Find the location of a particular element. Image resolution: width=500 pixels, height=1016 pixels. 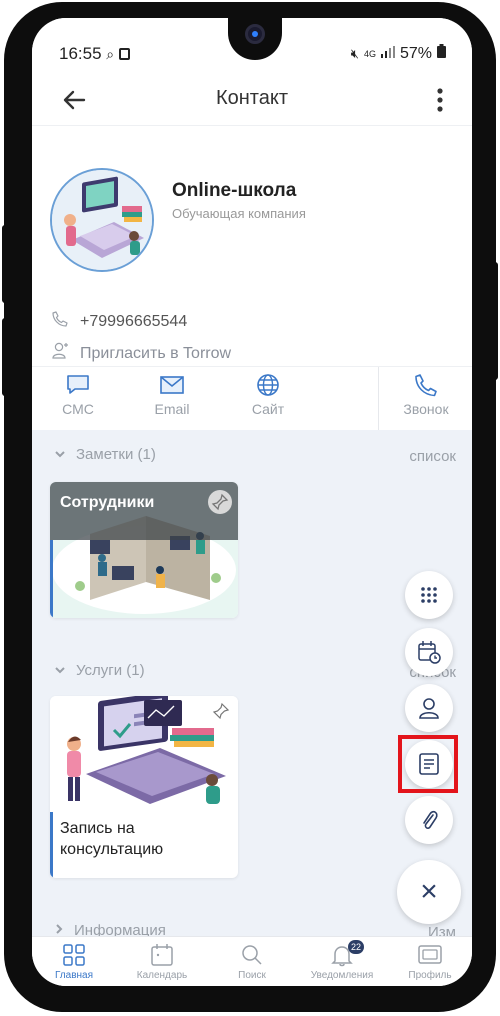

search-icon is located at coordinates (252, 955).